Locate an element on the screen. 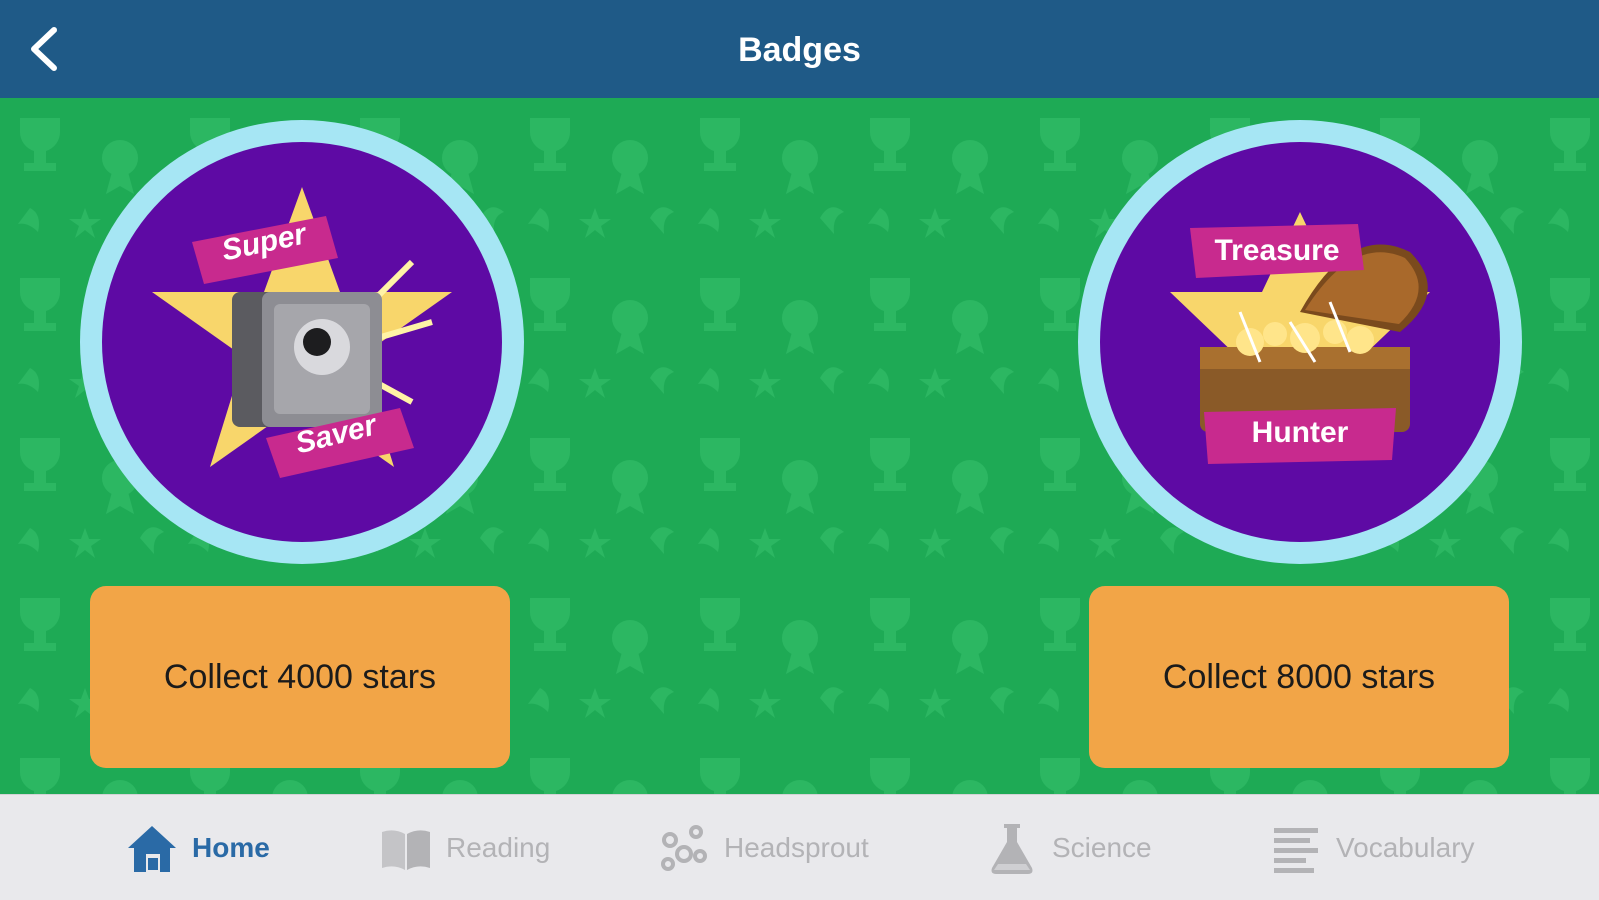 The image size is (1599, 900). tab-label: Vocabulary is located at coordinates (1405, 847).